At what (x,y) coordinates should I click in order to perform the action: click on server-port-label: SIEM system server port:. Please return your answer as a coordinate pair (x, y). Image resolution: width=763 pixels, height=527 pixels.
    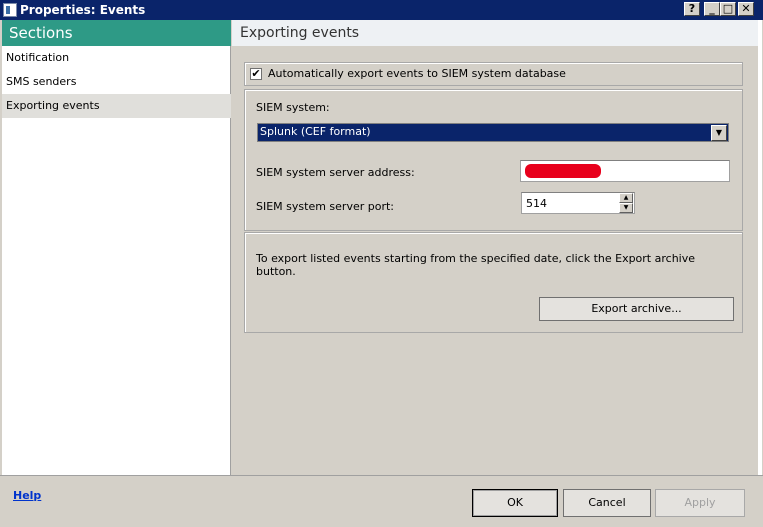
    Looking at the image, I should click on (325, 206).